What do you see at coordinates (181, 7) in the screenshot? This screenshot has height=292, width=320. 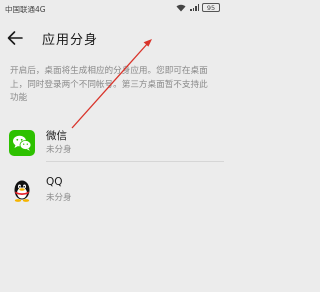 I see `wifi-icon` at bounding box center [181, 7].